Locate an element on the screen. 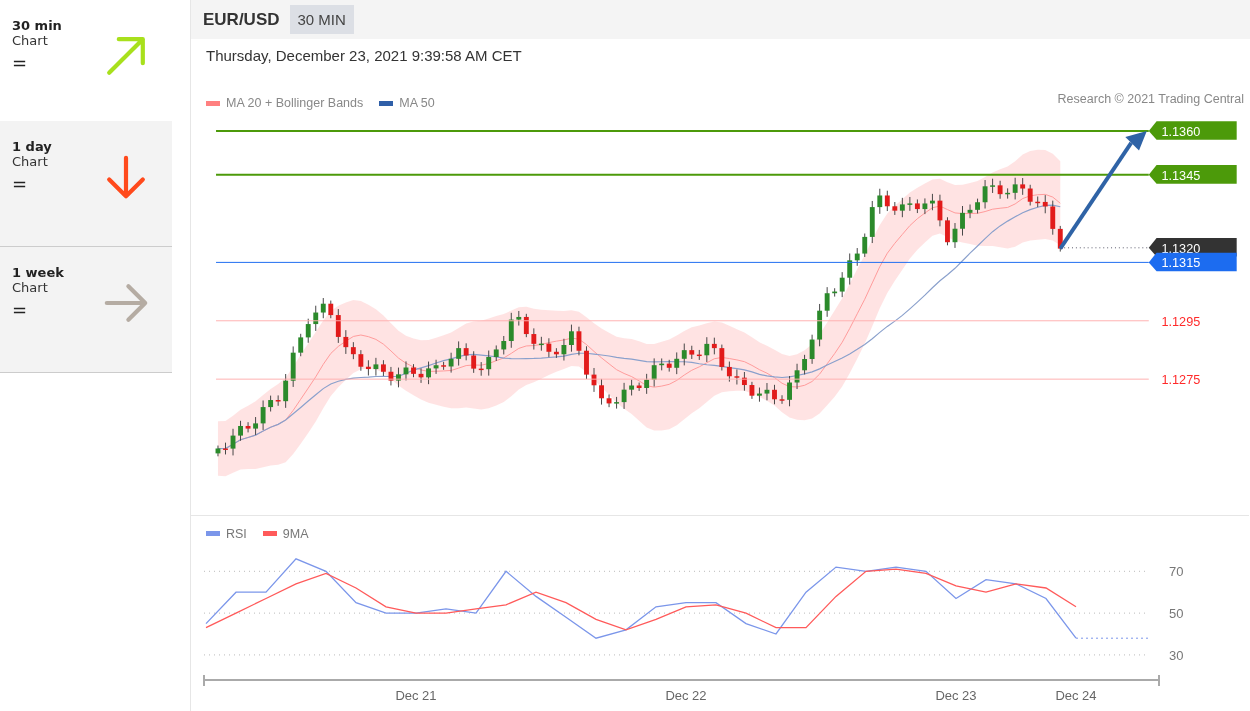 Image resolution: width=1250 pixels, height=711 pixels. timeframe-card: 1 week Chart = is located at coordinates (86, 310).